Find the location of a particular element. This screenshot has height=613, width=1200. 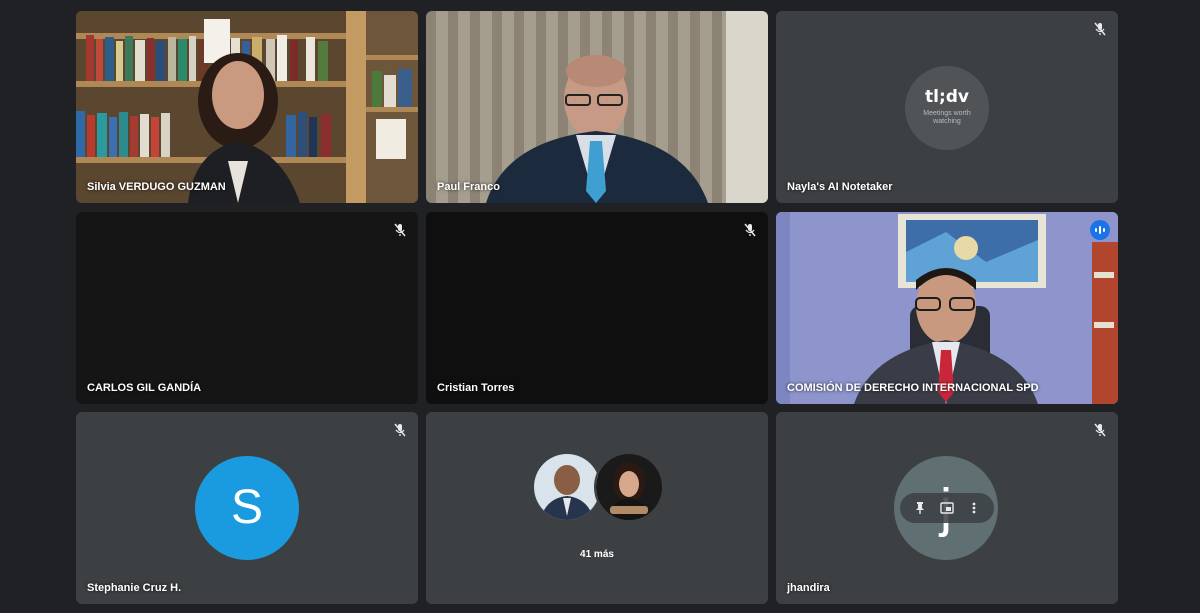

tldv-logo-avatar: tl;dv Meetings worth watching is located at coordinates (947, 108).